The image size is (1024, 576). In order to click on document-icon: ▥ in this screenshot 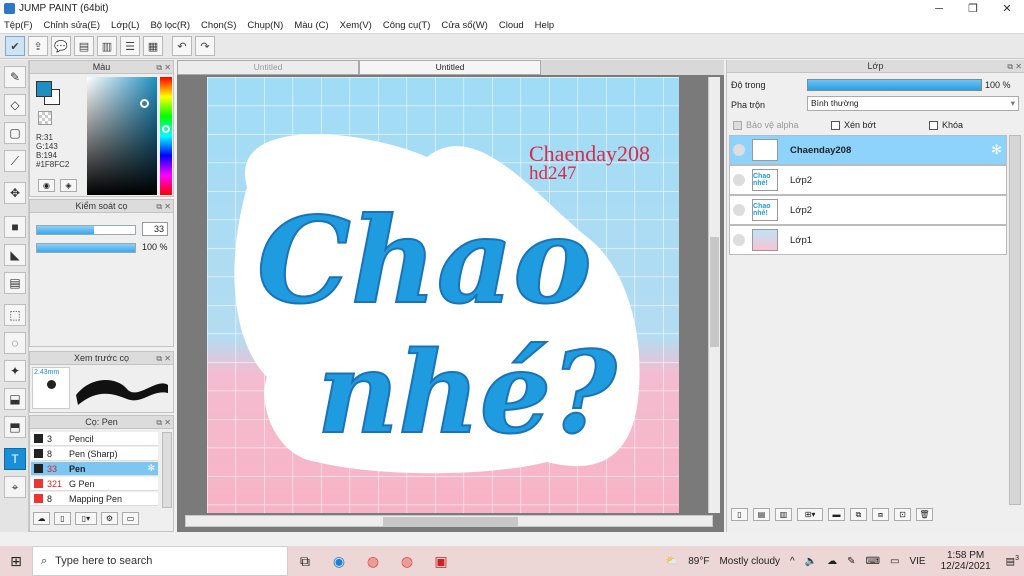, I will do `click(107, 46)`.